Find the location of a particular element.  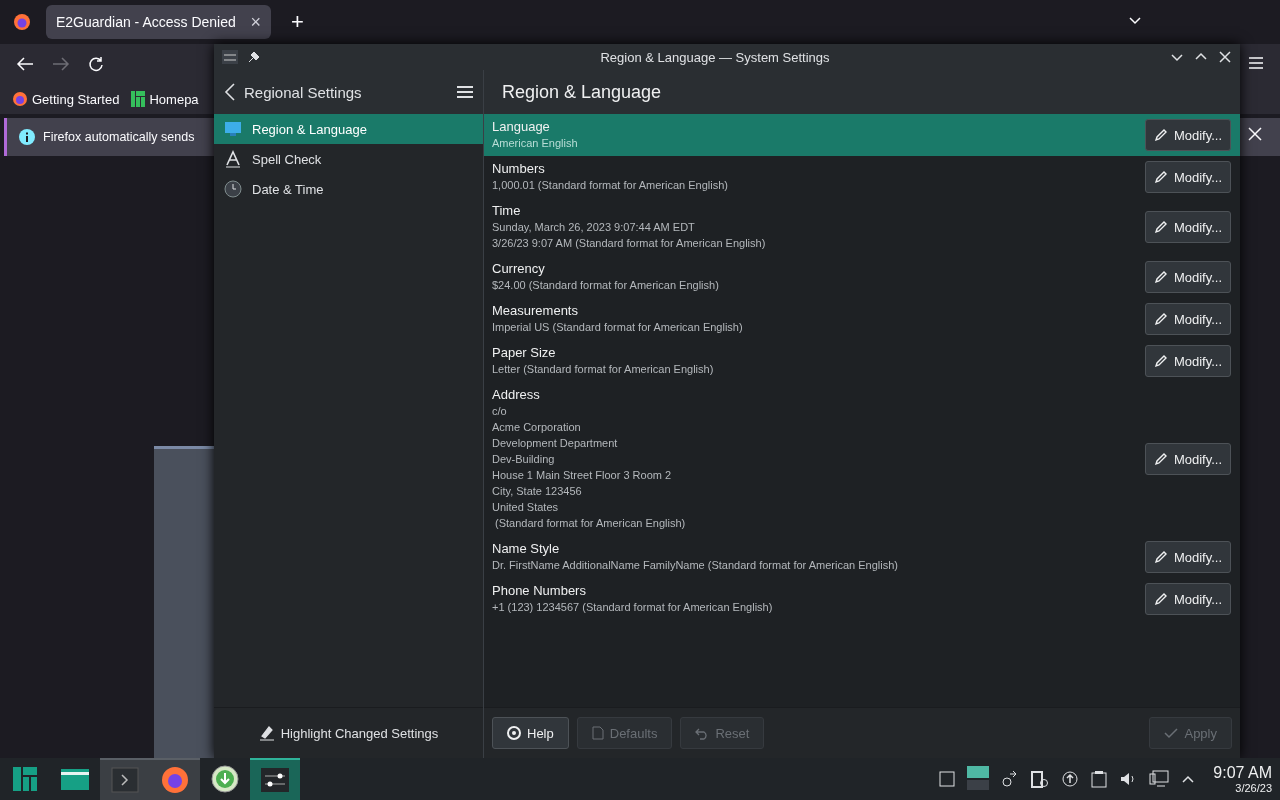

tab-title: E2Guardian - Access Denied is located at coordinates (146, 22).